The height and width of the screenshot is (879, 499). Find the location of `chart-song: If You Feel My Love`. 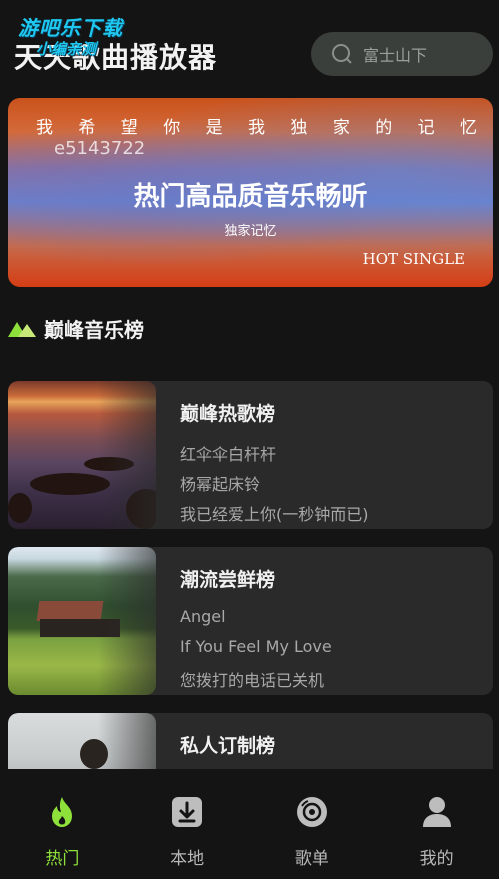

chart-song: If You Feel My Love is located at coordinates (256, 646).